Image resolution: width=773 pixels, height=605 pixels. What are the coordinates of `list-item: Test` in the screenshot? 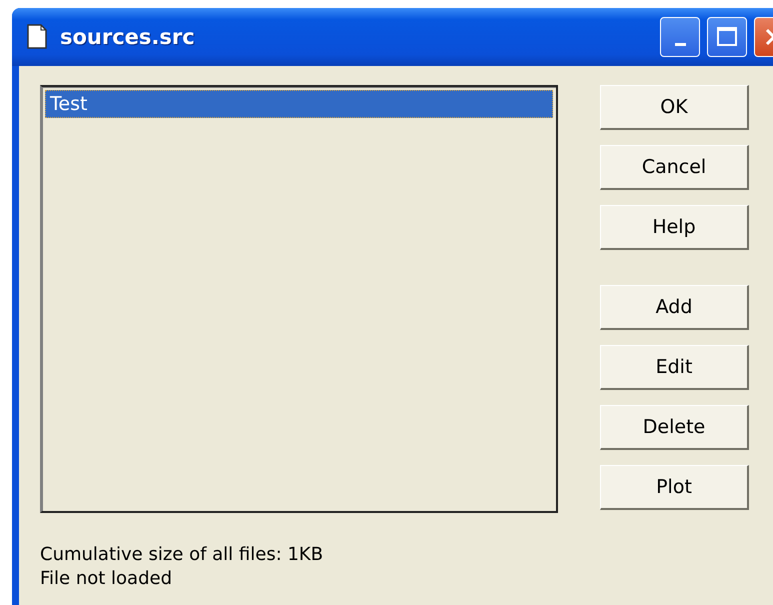 It's located at (299, 104).